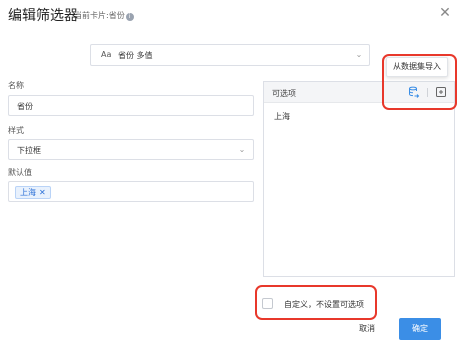 The width and height of the screenshot is (474, 349). I want to click on list-item: 上海, so click(282, 116).